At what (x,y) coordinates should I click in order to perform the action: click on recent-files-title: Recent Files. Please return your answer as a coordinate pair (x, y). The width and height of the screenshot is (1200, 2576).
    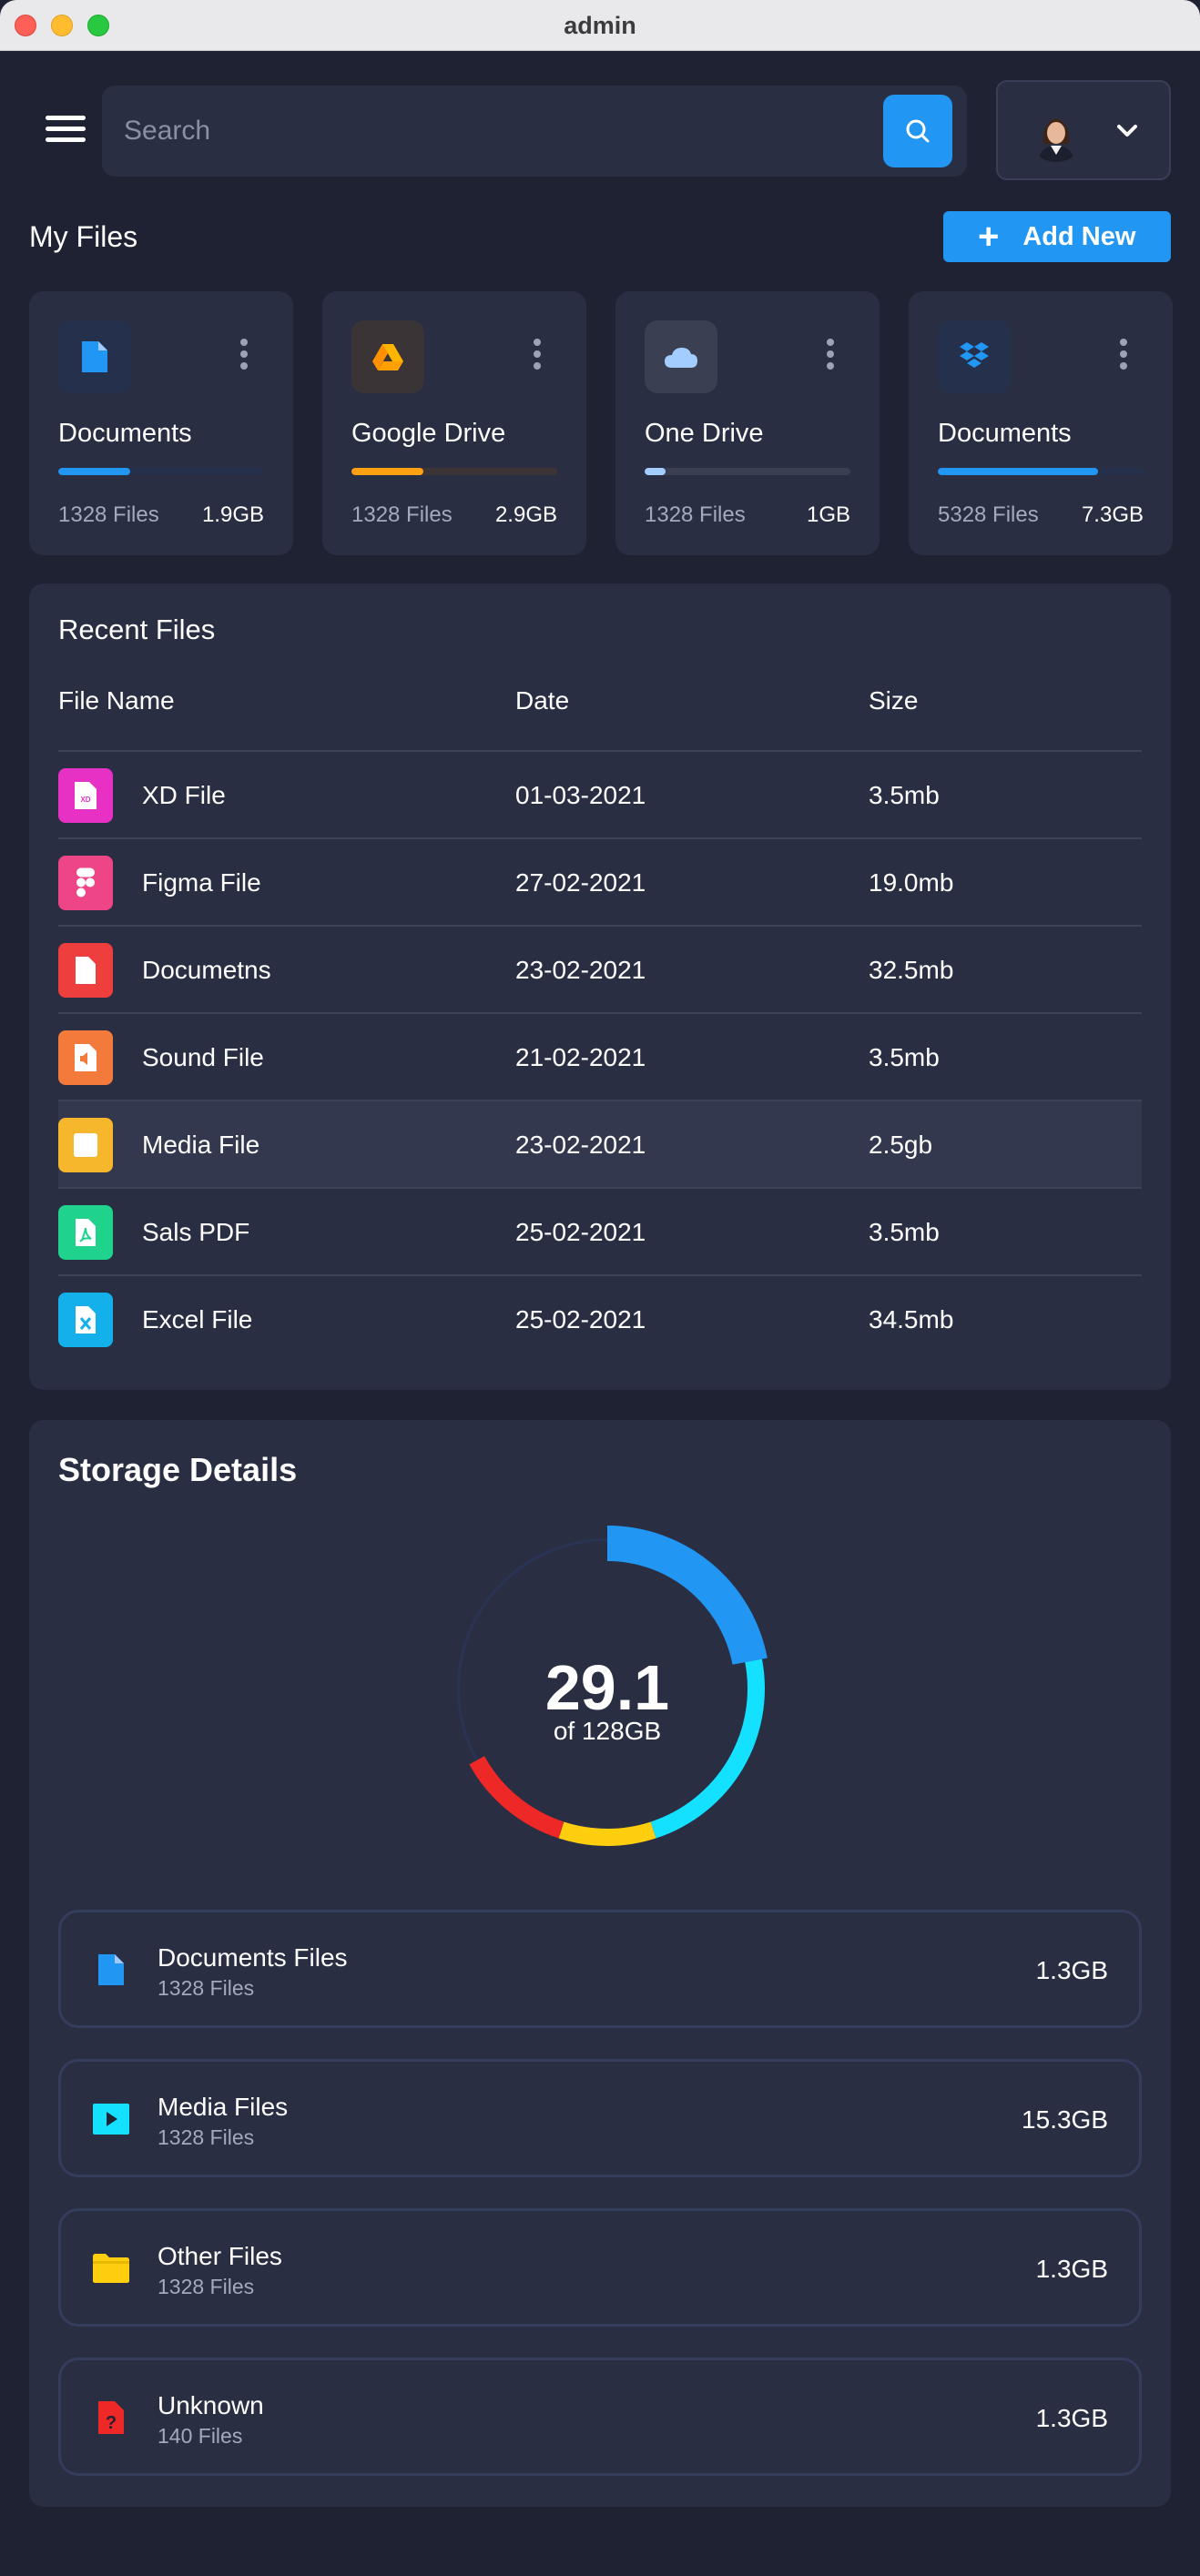
    Looking at the image, I should click on (137, 629).